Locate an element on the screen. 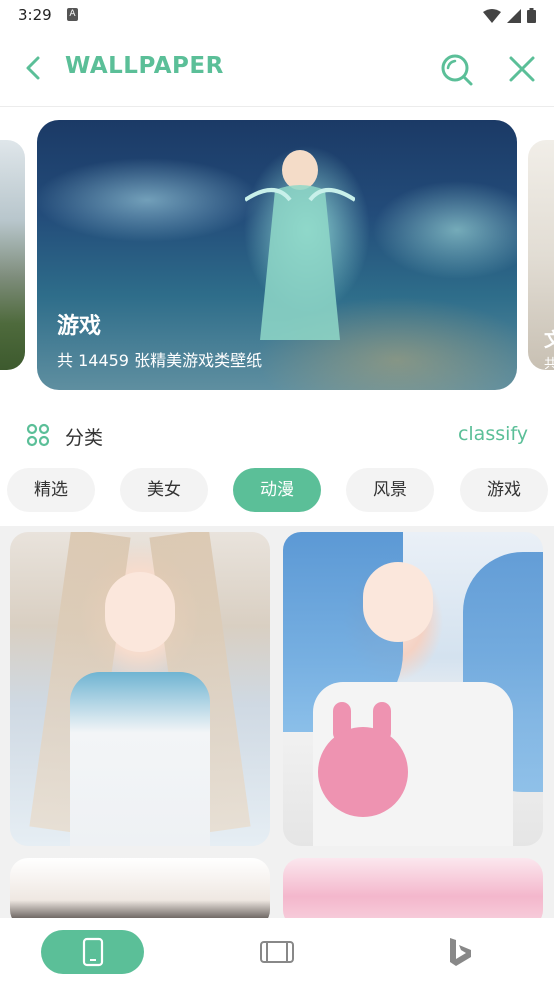  banner-slide-previous is located at coordinates (12, 255).